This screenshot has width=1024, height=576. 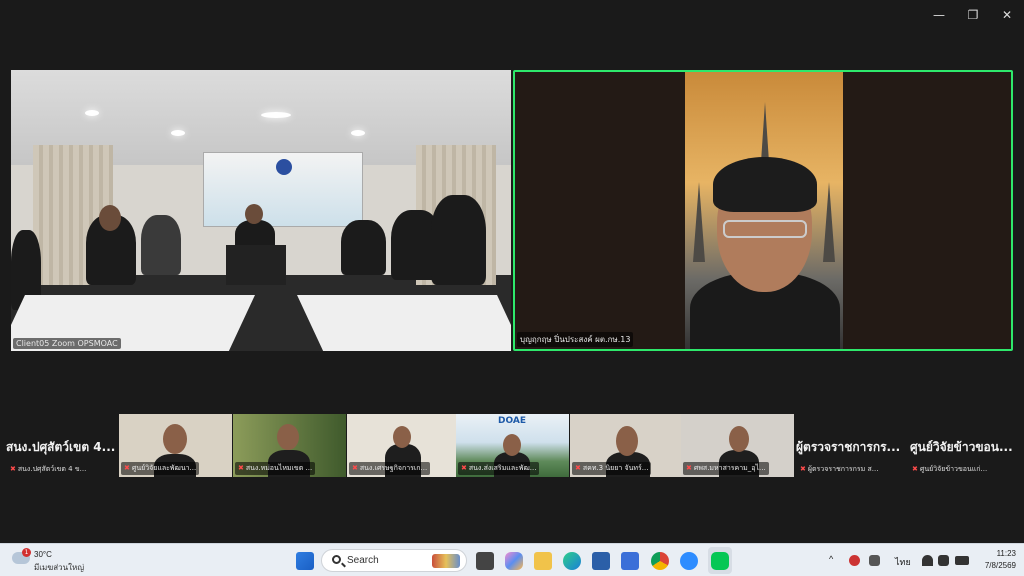 I want to click on wifi-icon, so click(x=927, y=560).